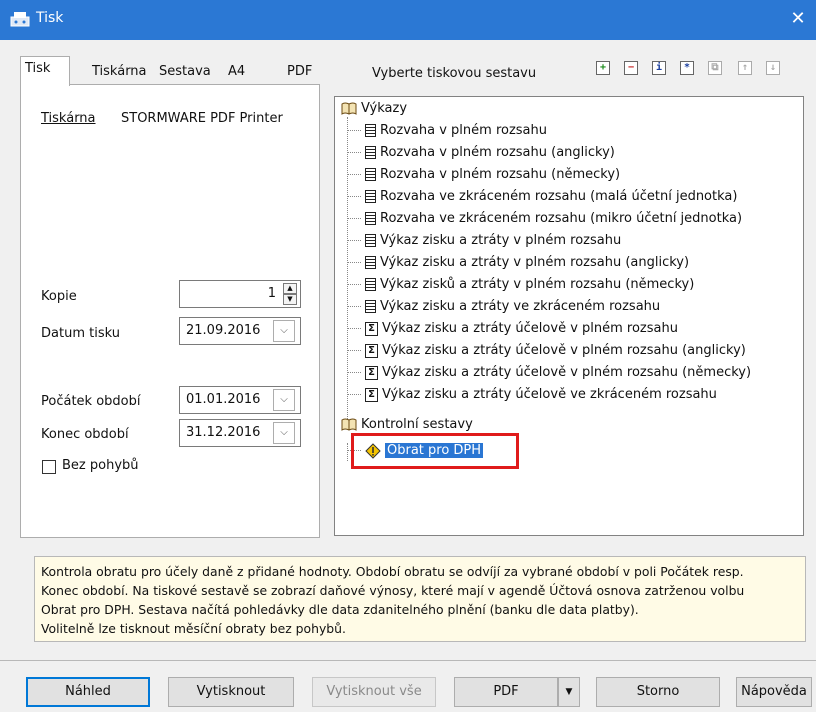  Describe the element at coordinates (687, 68) in the screenshot. I see `favorite-icon: *` at that location.